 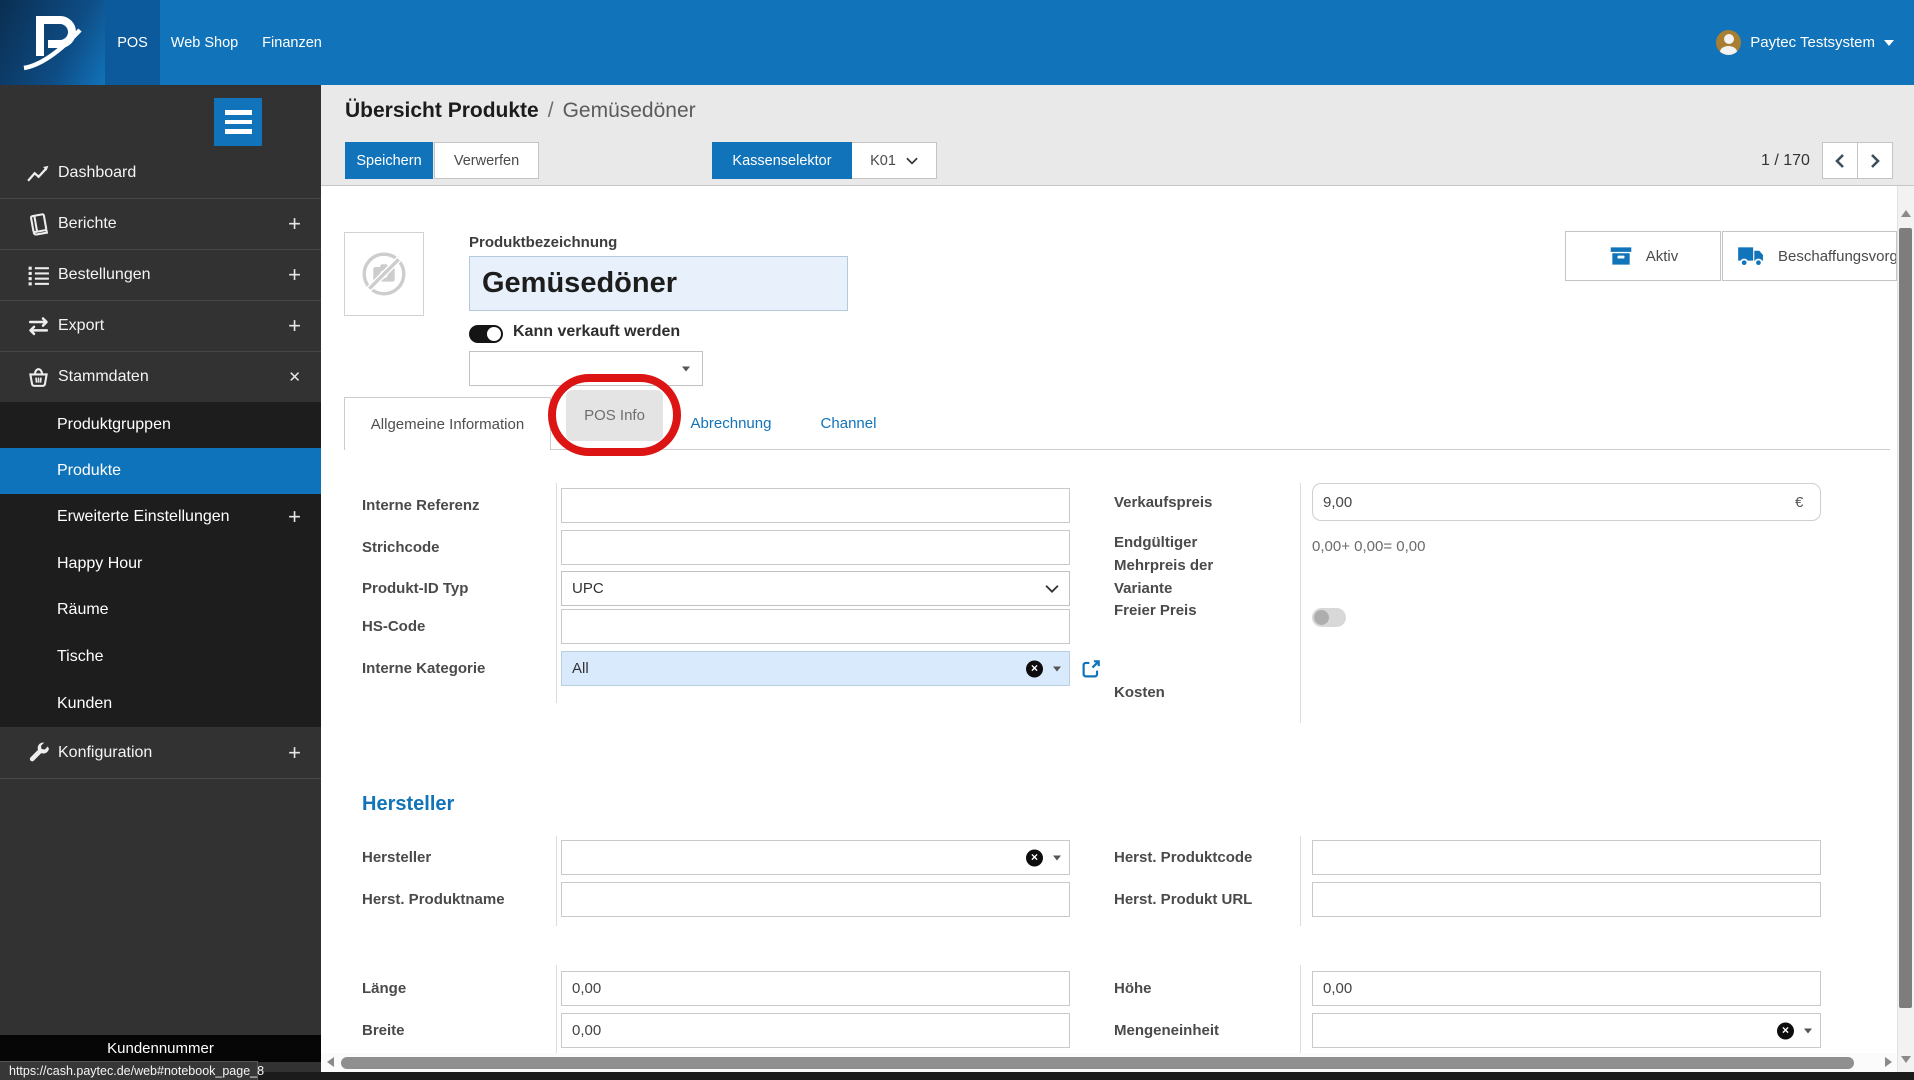 What do you see at coordinates (421, 505) in the screenshot?
I see `field-label-interne-referenz: Interne Referenz` at bounding box center [421, 505].